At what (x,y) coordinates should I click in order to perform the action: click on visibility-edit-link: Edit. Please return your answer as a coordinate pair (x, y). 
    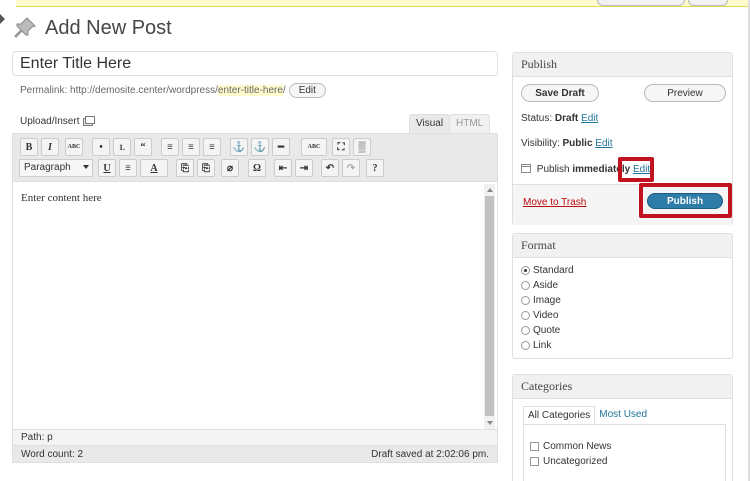
    Looking at the image, I should click on (603, 143).